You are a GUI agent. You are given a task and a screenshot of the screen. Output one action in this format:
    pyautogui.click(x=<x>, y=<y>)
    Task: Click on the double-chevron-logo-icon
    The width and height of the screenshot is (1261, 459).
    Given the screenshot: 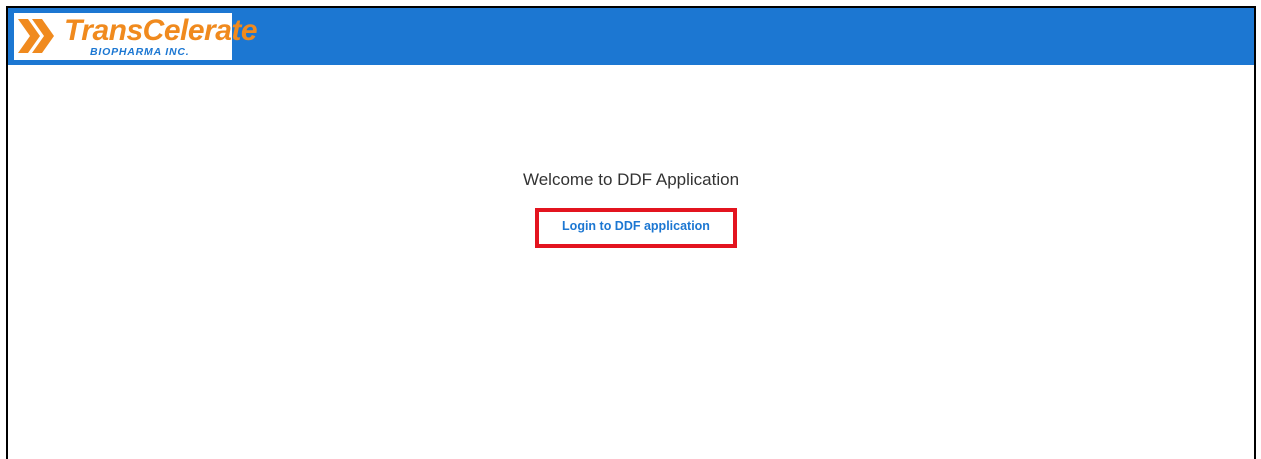 What is the action you would take?
    pyautogui.click(x=36, y=36)
    